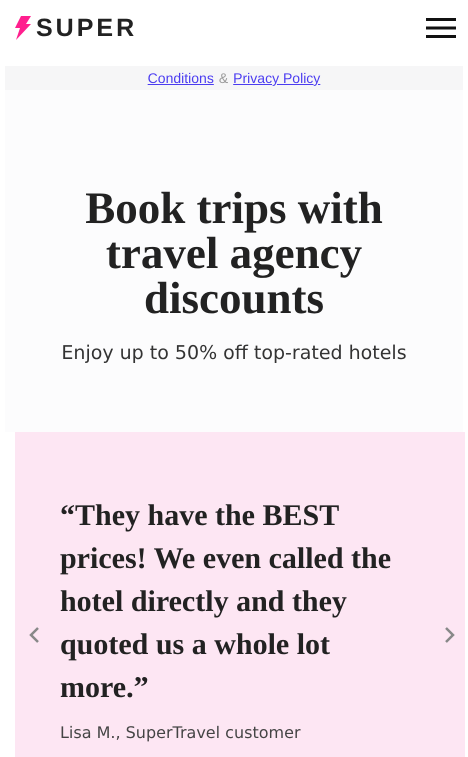  What do you see at coordinates (276, 78) in the screenshot?
I see `legal-link: Privacy Policy` at bounding box center [276, 78].